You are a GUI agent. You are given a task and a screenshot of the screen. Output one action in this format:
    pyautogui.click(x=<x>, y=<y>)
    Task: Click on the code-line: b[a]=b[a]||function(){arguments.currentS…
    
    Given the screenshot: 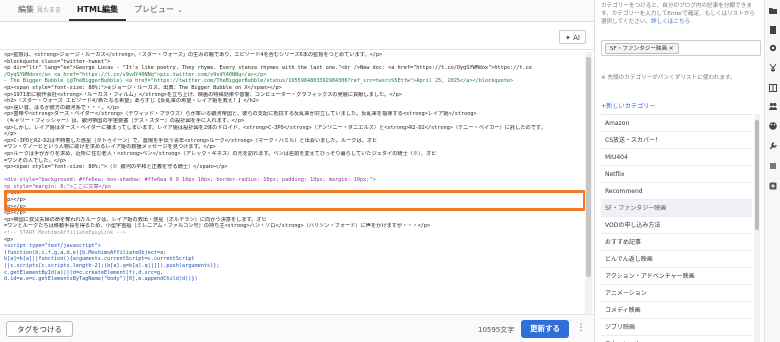 What is the action you would take?
    pyautogui.click(x=99, y=259)
    